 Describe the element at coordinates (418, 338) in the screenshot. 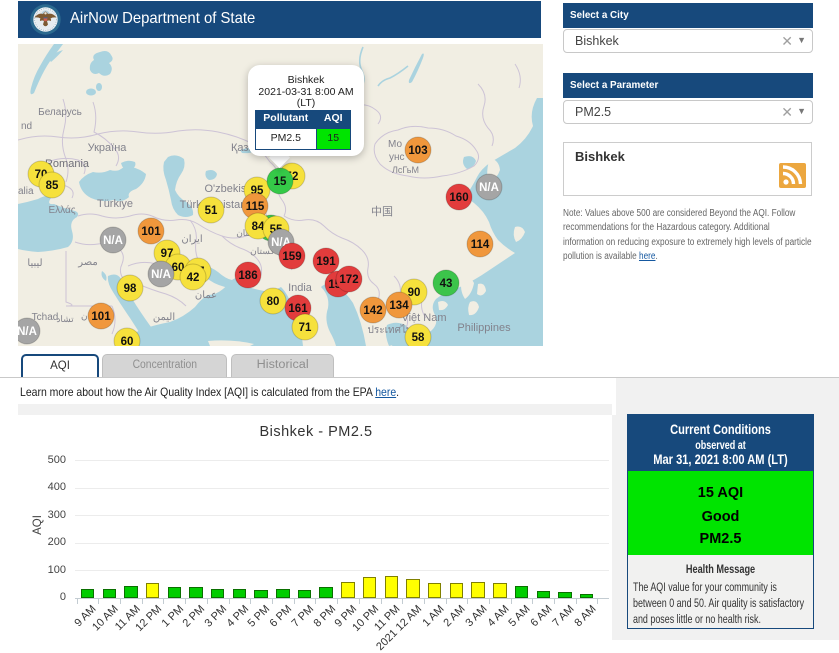

I see `svg-text: 58` at that location.